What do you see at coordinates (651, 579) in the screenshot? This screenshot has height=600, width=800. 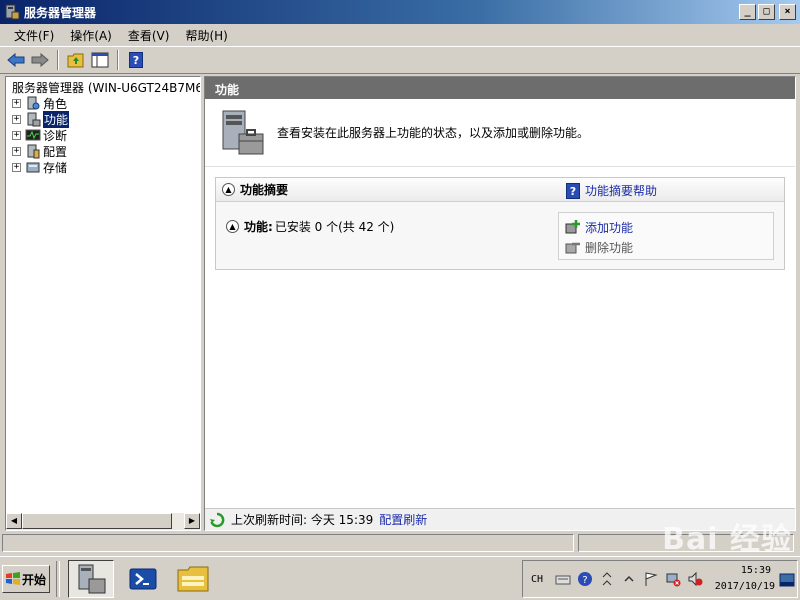 I see `flag-icon` at bounding box center [651, 579].